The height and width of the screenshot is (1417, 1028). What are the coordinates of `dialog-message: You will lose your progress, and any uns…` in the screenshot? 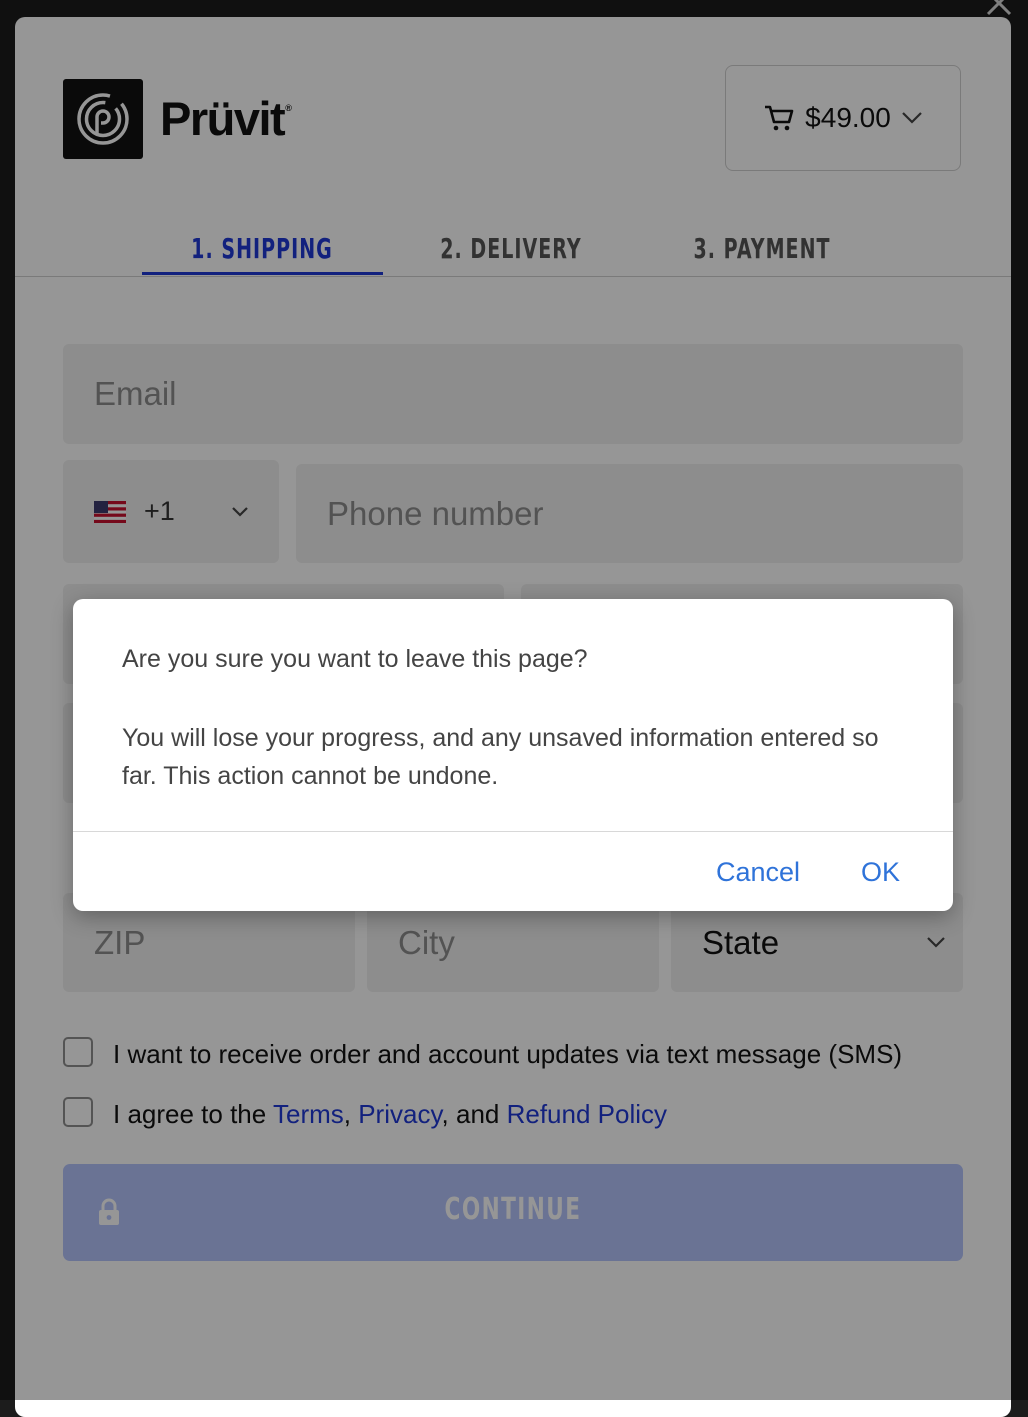 It's located at (500, 757).